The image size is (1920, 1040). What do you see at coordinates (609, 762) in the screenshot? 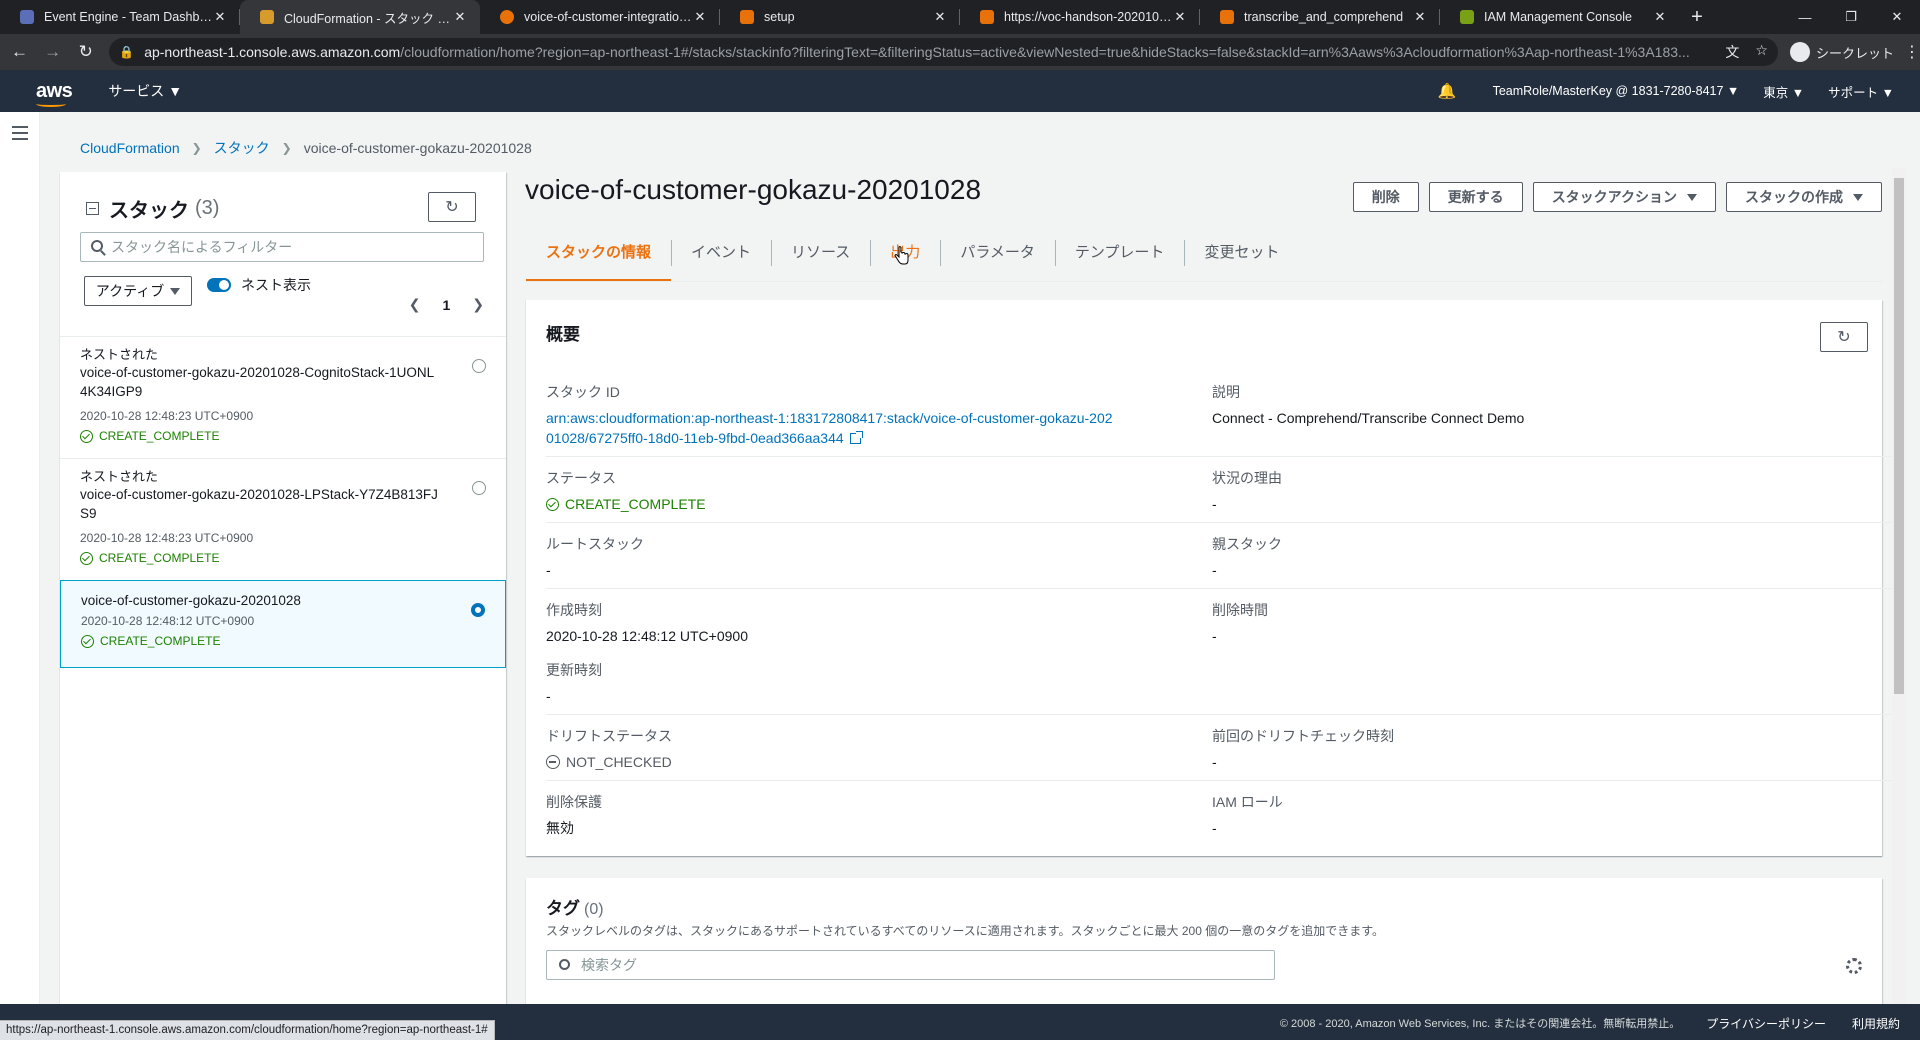
I see `drift-badge: NOT_CHECKED` at bounding box center [609, 762].